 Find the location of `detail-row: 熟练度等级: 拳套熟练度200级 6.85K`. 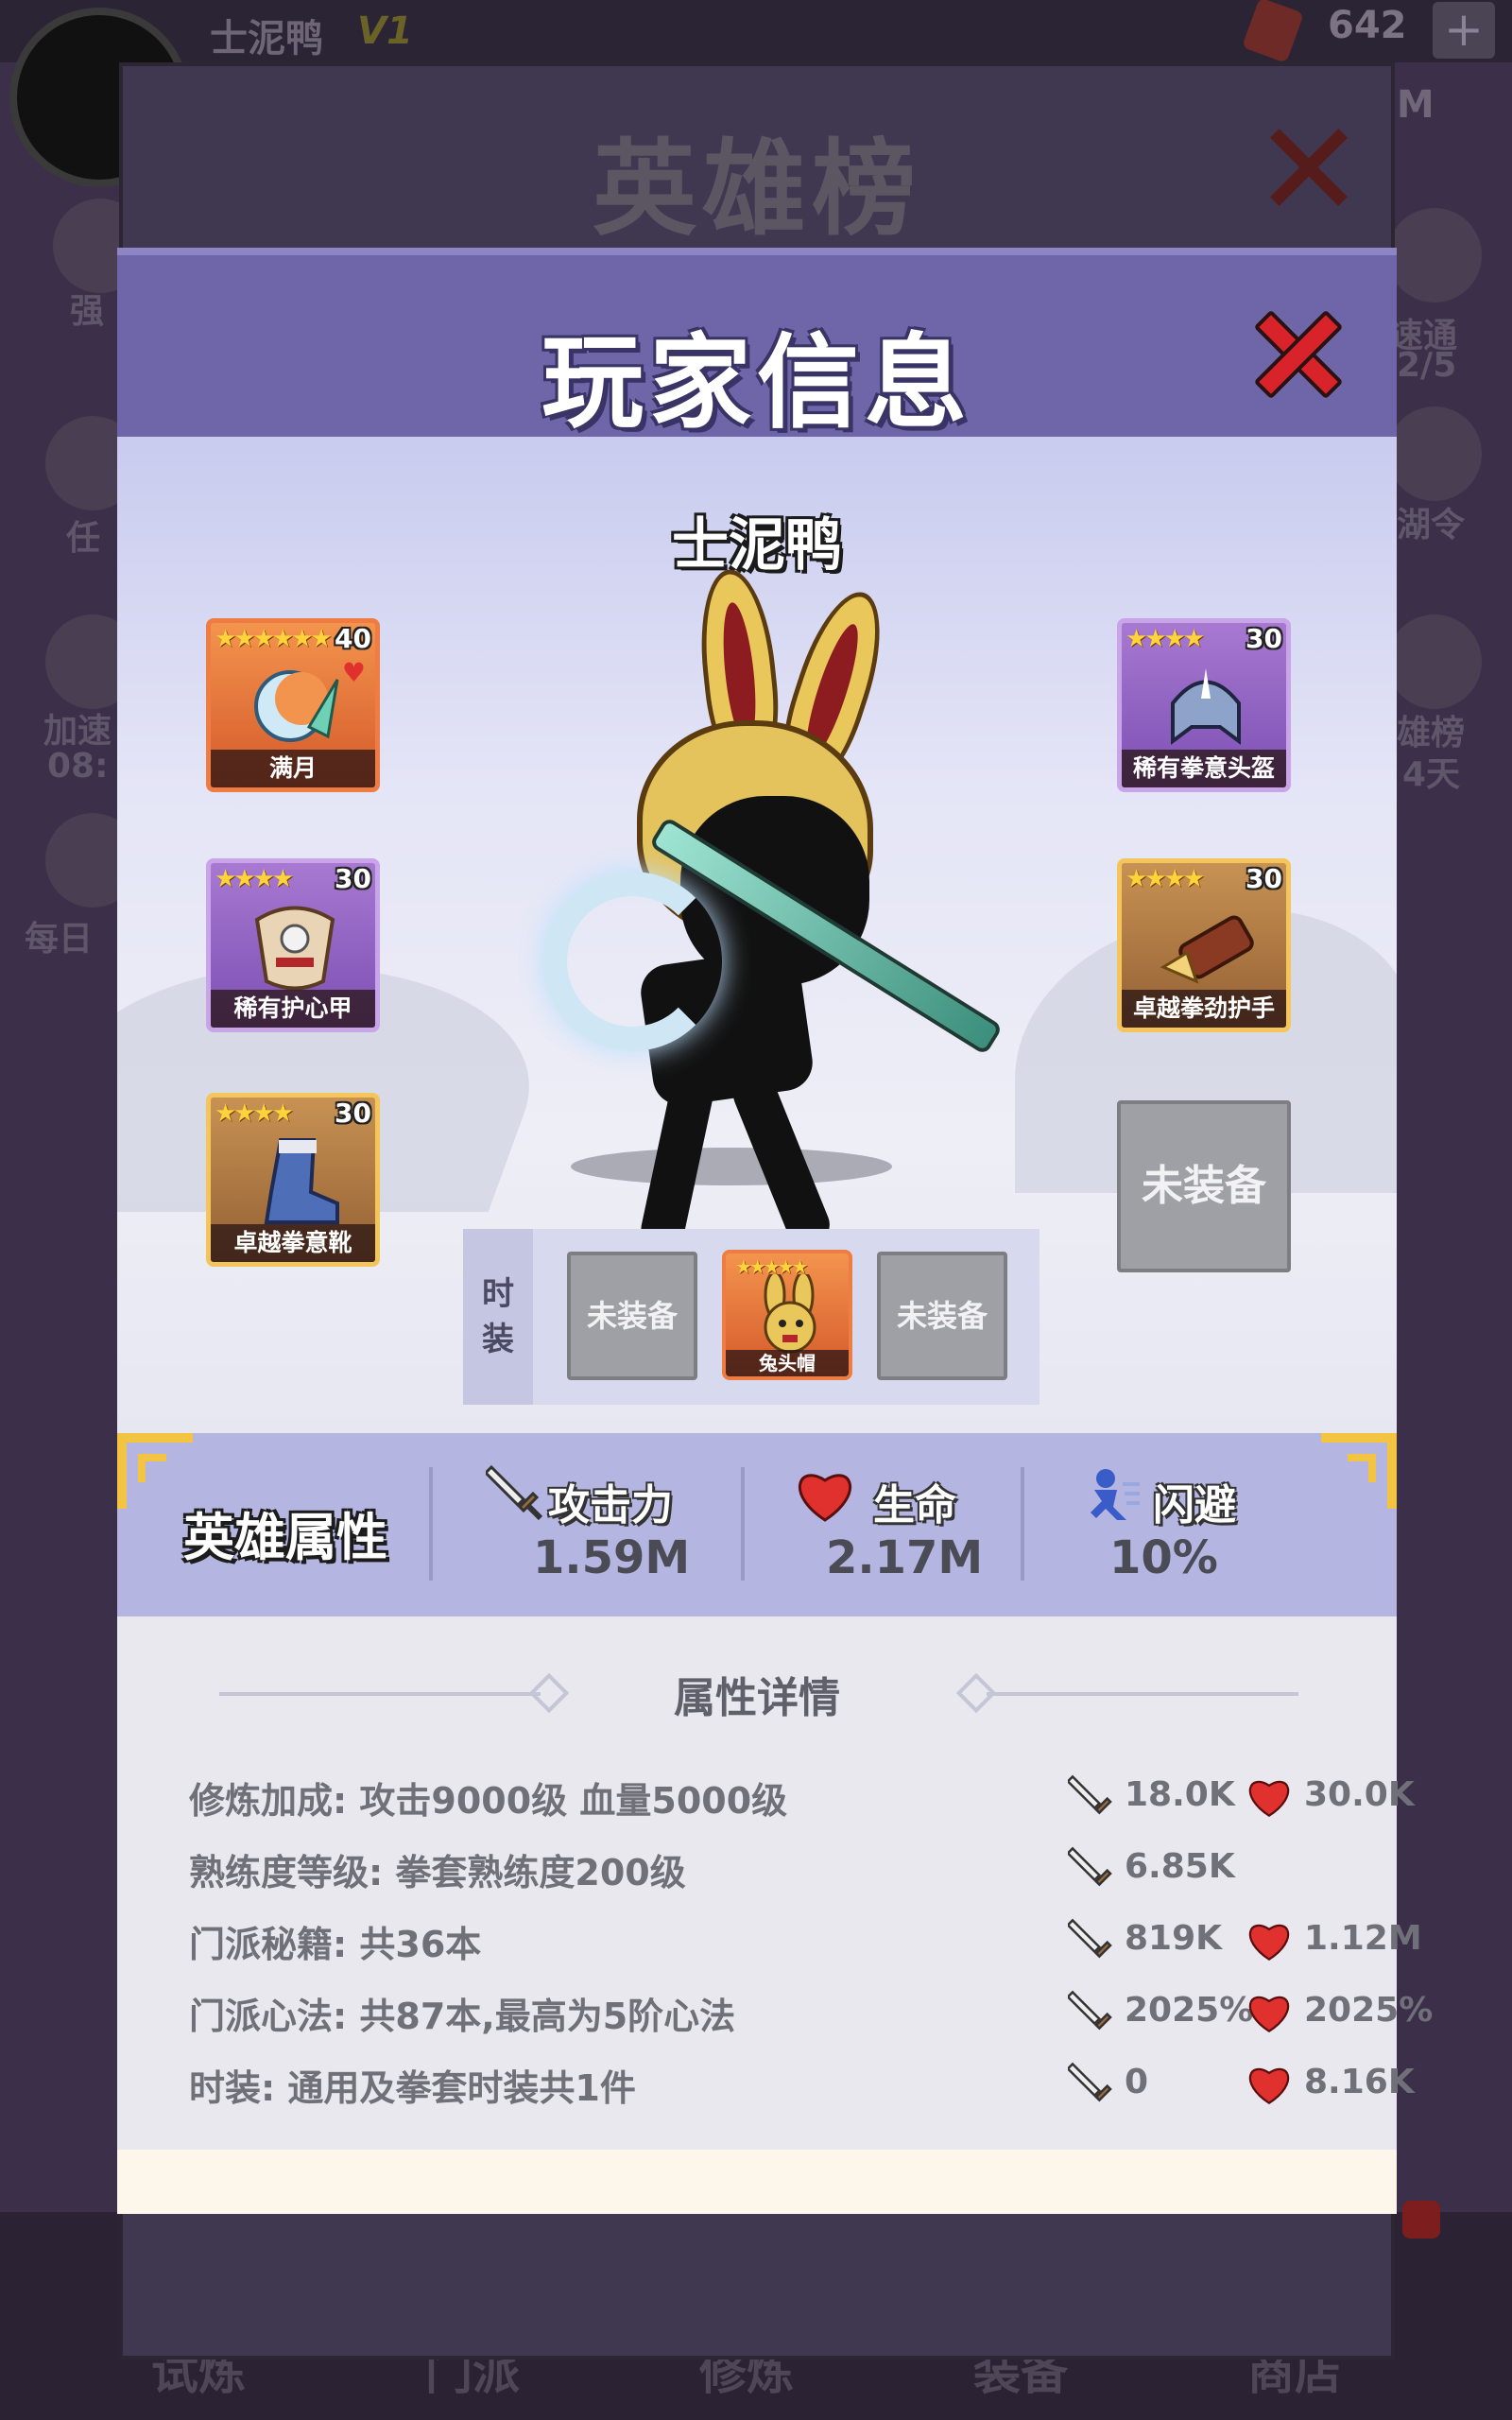

detail-row: 熟练度等级: 拳套熟练度200级 6.85K is located at coordinates (775, 1869).